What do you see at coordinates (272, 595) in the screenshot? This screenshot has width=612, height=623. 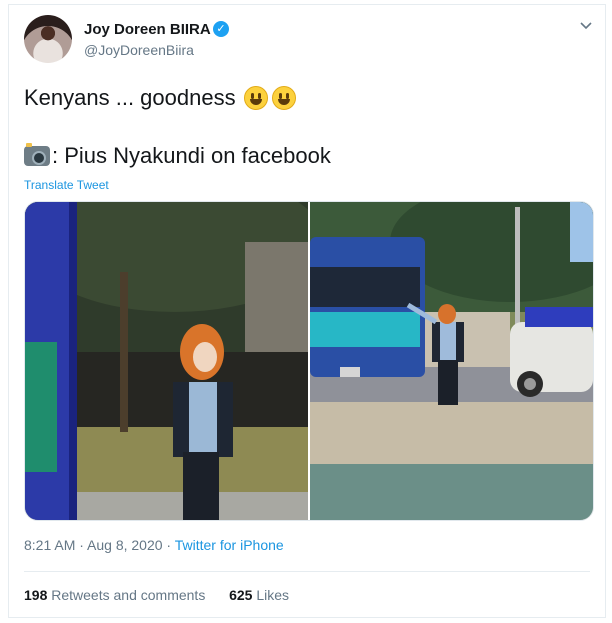 I see `likes-label: Likes` at bounding box center [272, 595].